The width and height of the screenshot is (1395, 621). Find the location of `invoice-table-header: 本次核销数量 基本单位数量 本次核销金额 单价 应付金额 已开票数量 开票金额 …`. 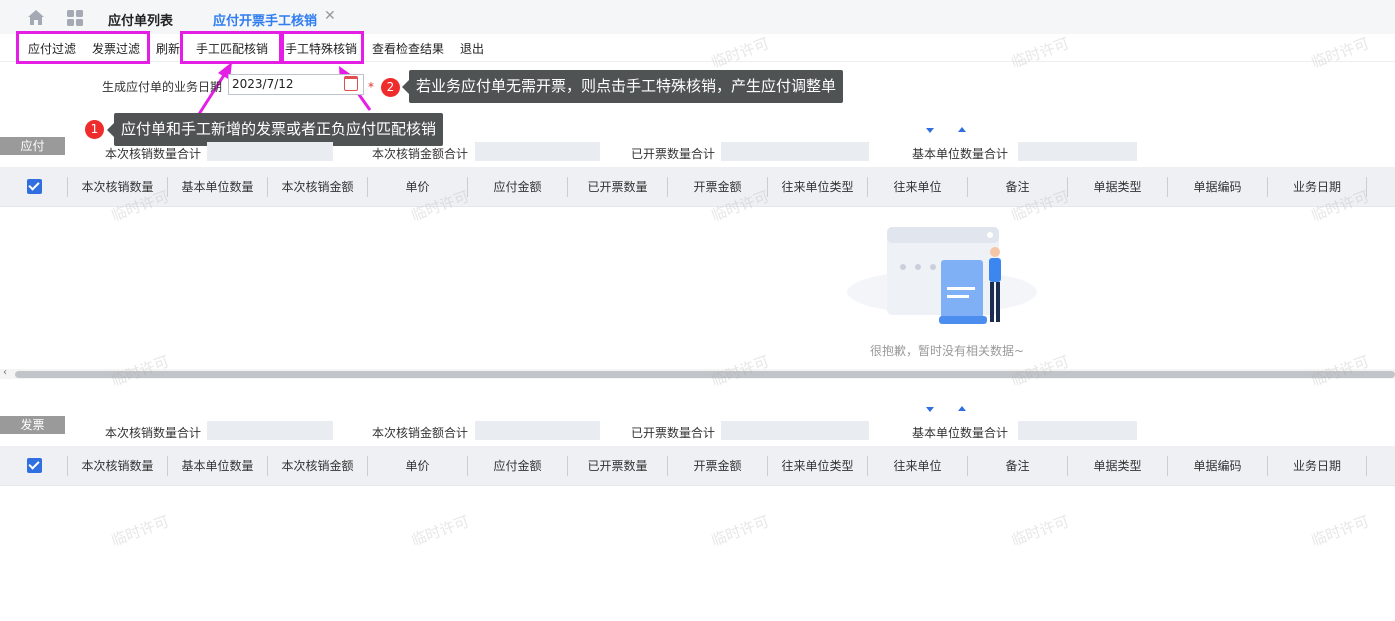

invoice-table-header: 本次核销数量 基本单位数量 本次核销金额 单价 应付金额 已开票数量 开票金额 … is located at coordinates (697, 465).